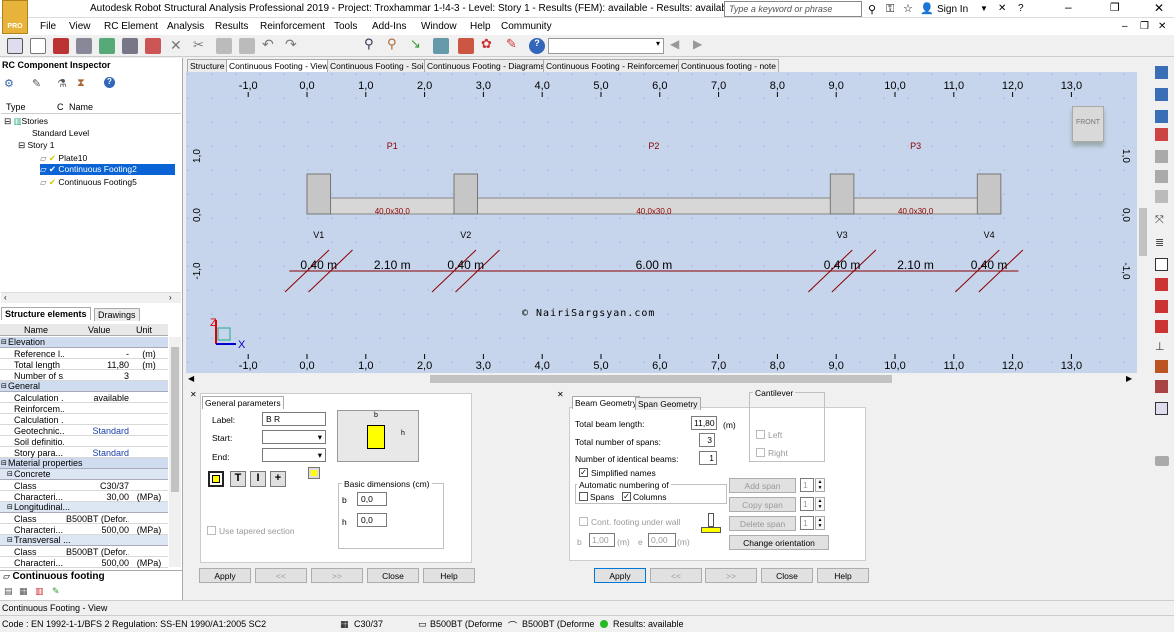  I want to click on tool-3-icon, so click(1161, 116).